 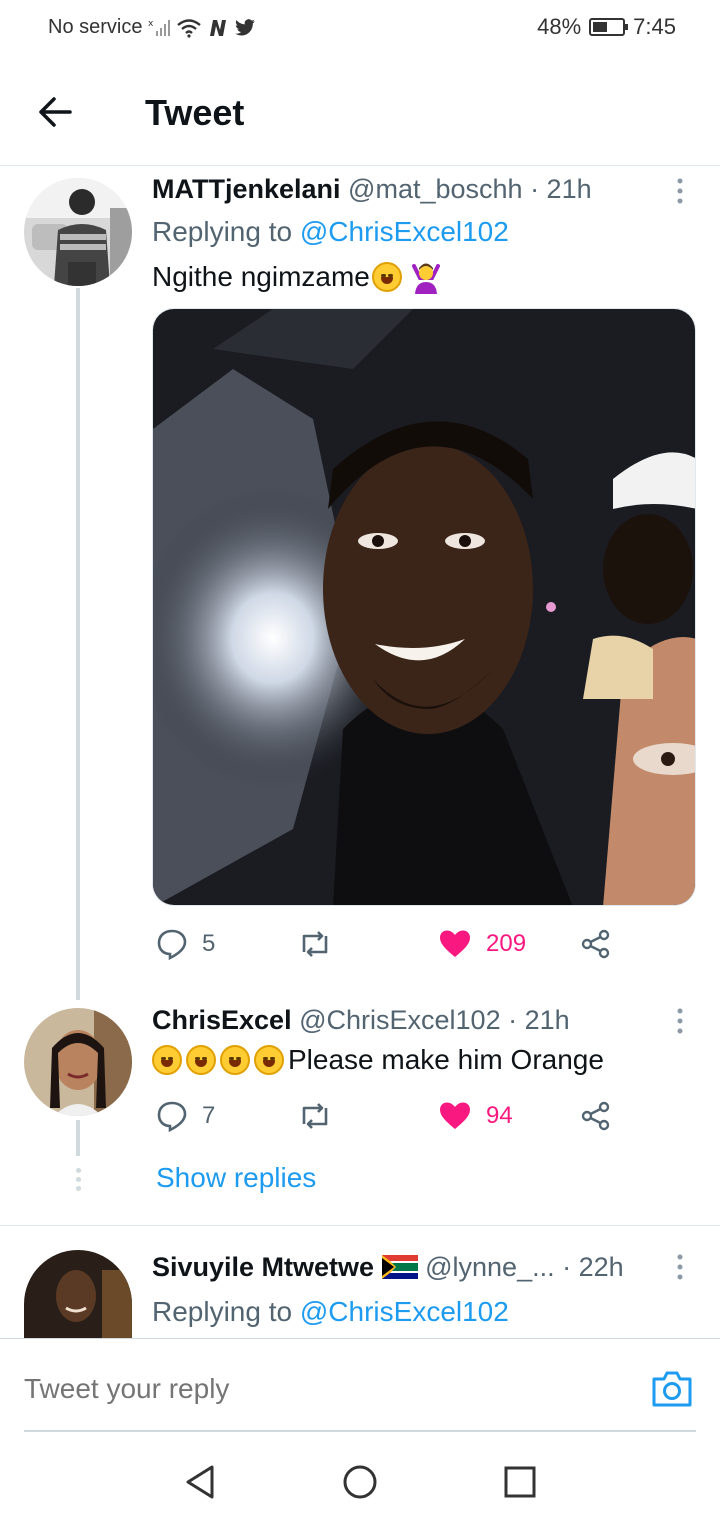 I want to click on person-gesturing-ok-emoji, so click(x=425, y=278).